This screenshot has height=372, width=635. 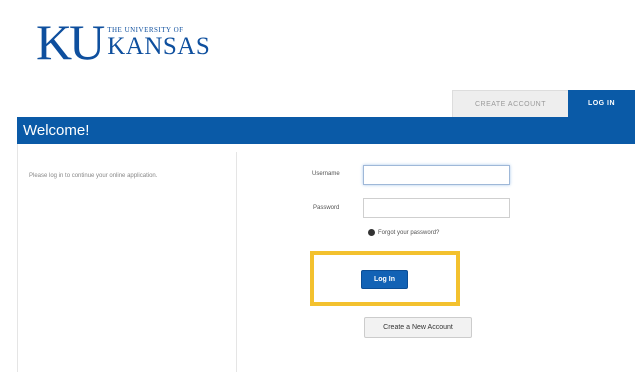 I want to click on question-circle-icon, so click(x=371, y=232).